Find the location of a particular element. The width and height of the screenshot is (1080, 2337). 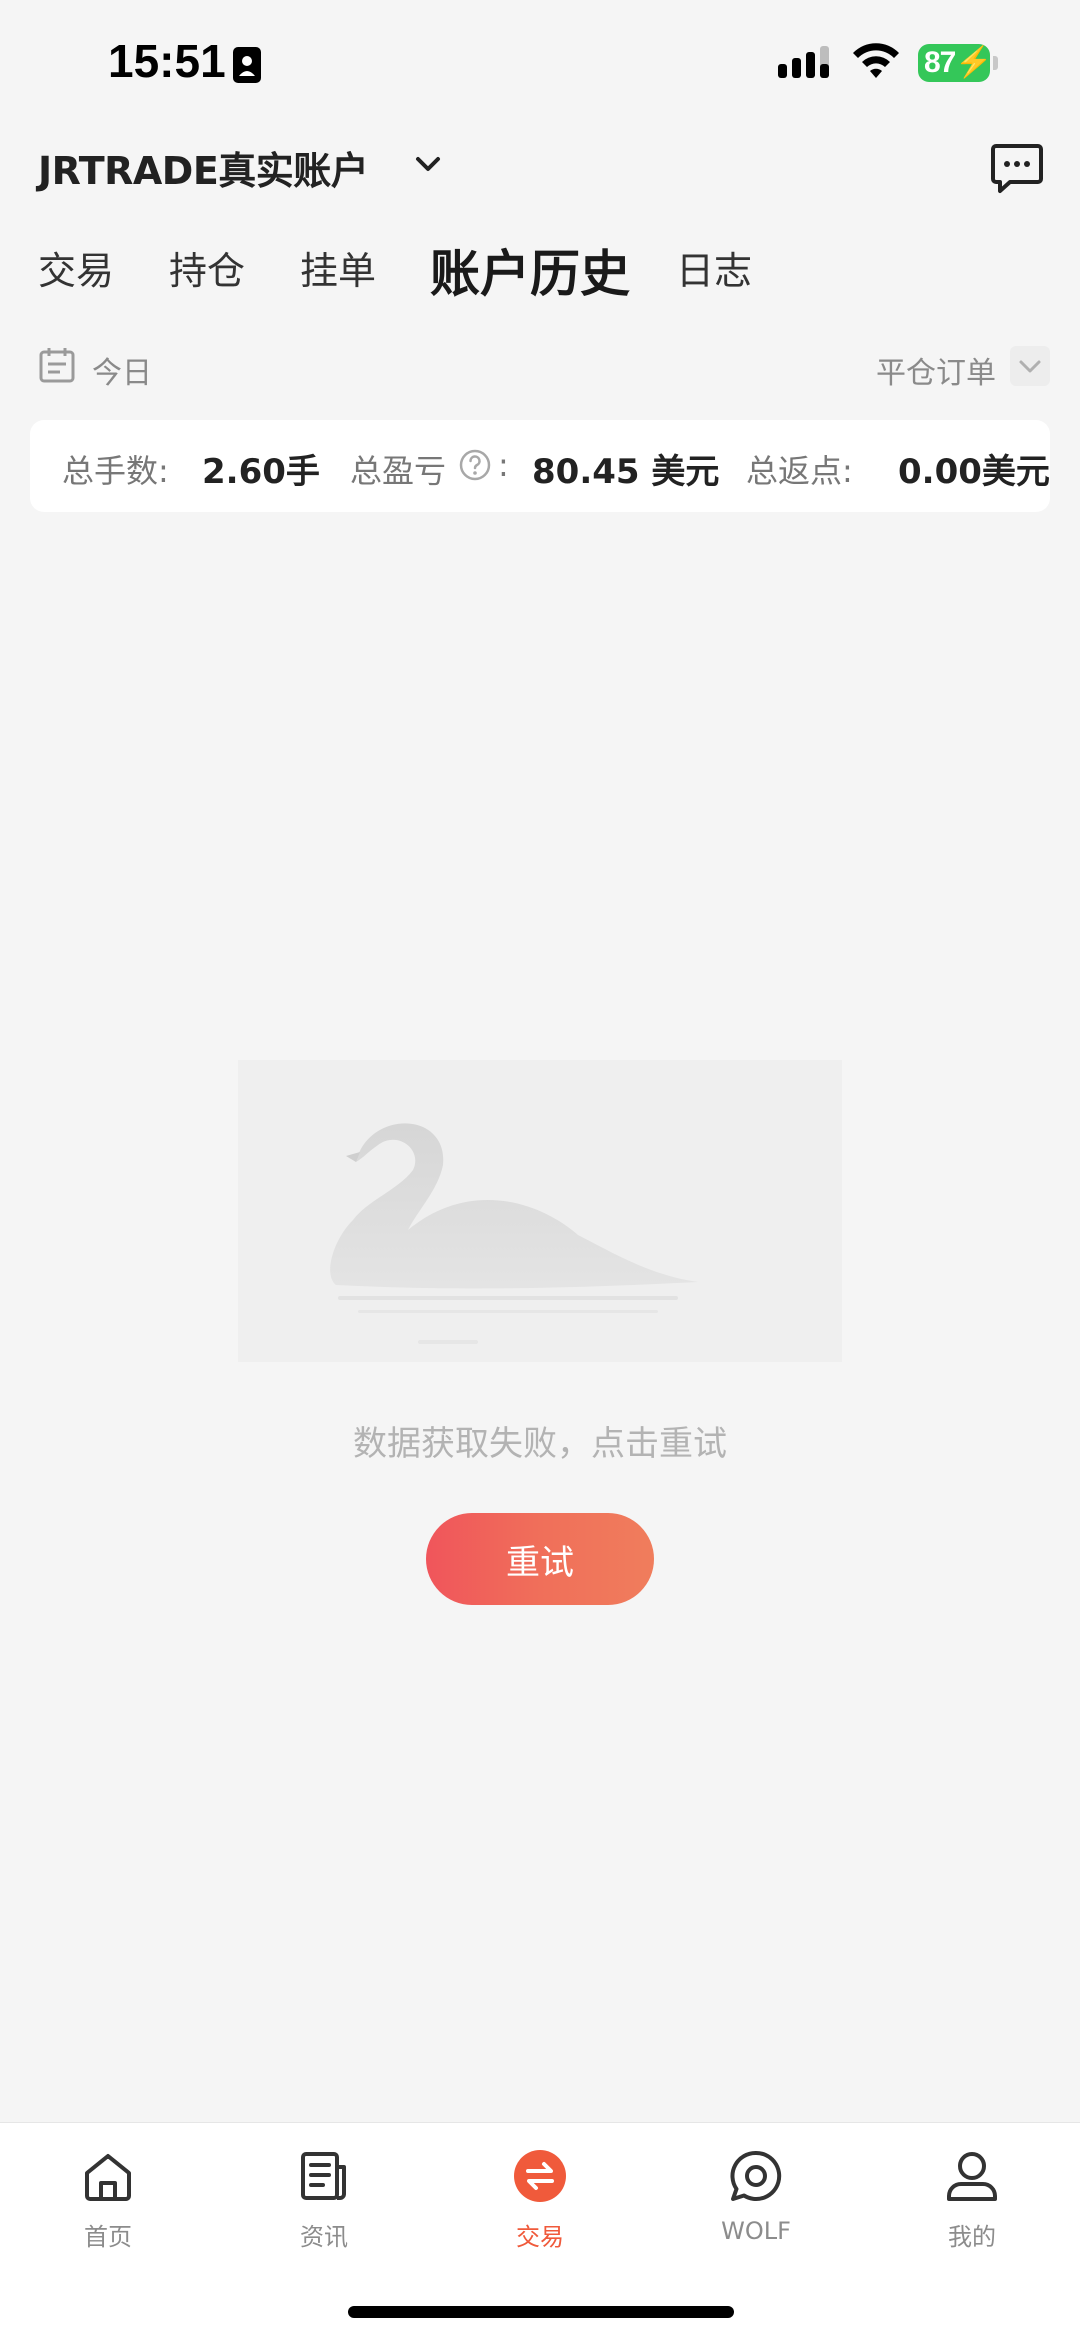

cellular-signal-icon is located at coordinates (803, 62).